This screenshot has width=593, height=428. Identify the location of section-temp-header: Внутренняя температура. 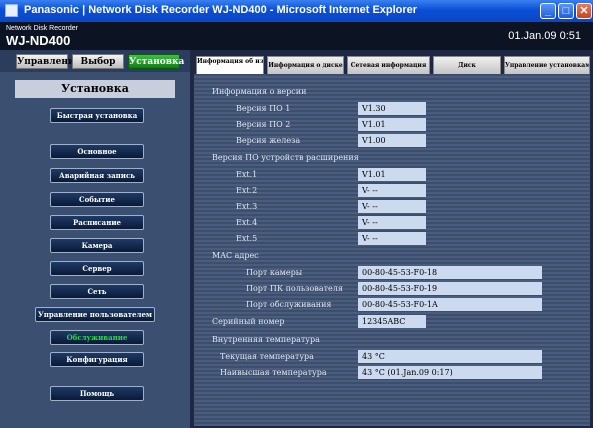
(266, 339).